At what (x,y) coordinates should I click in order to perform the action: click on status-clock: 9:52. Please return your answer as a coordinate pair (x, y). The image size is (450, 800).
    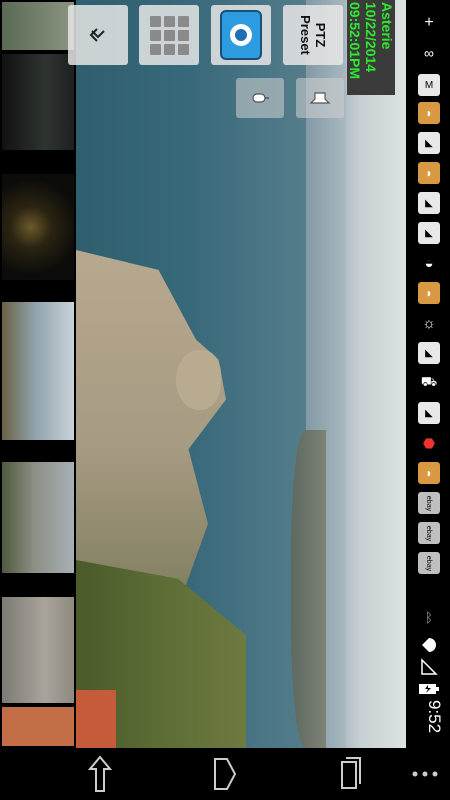
    Looking at the image, I should click on (434, 717).